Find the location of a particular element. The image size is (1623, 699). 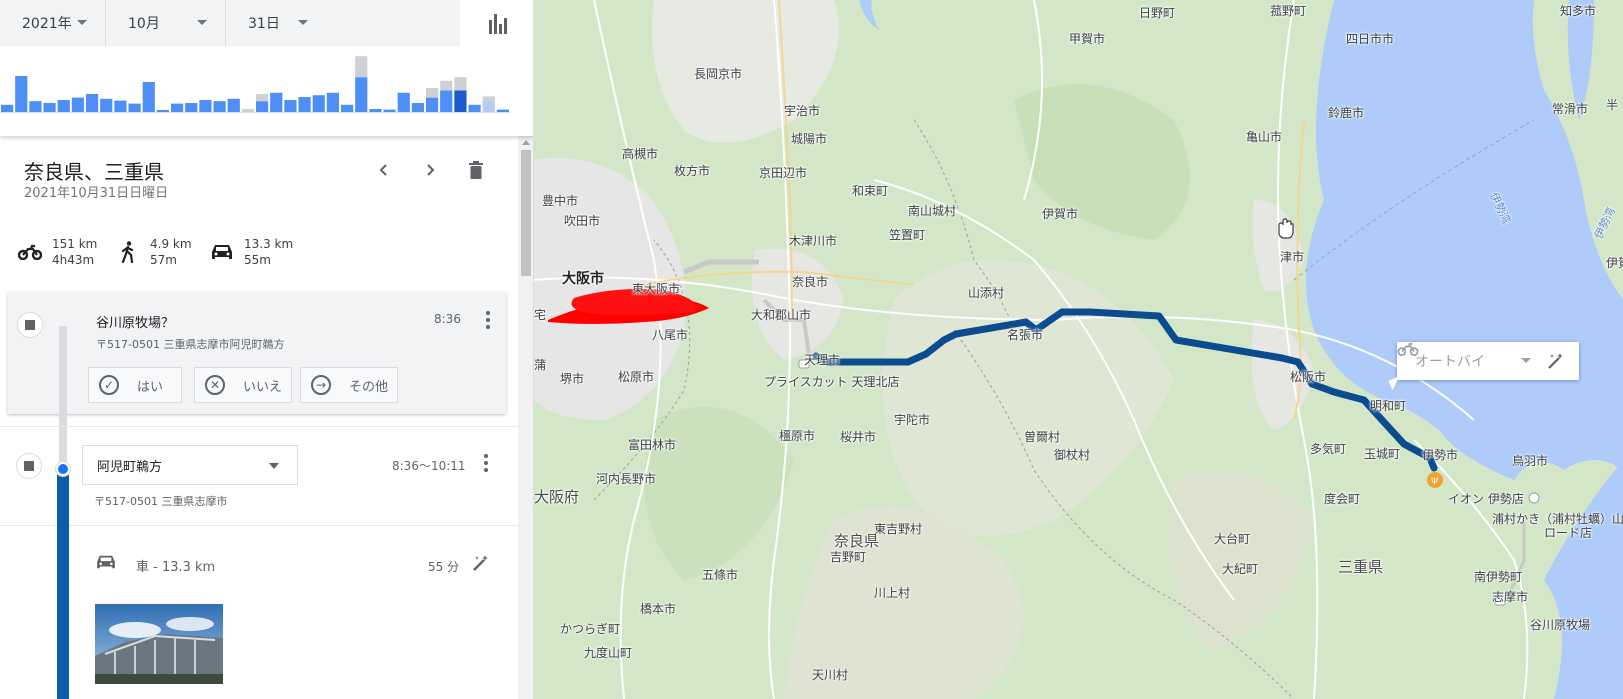

map-label: 八尾市 is located at coordinates (670, 335).